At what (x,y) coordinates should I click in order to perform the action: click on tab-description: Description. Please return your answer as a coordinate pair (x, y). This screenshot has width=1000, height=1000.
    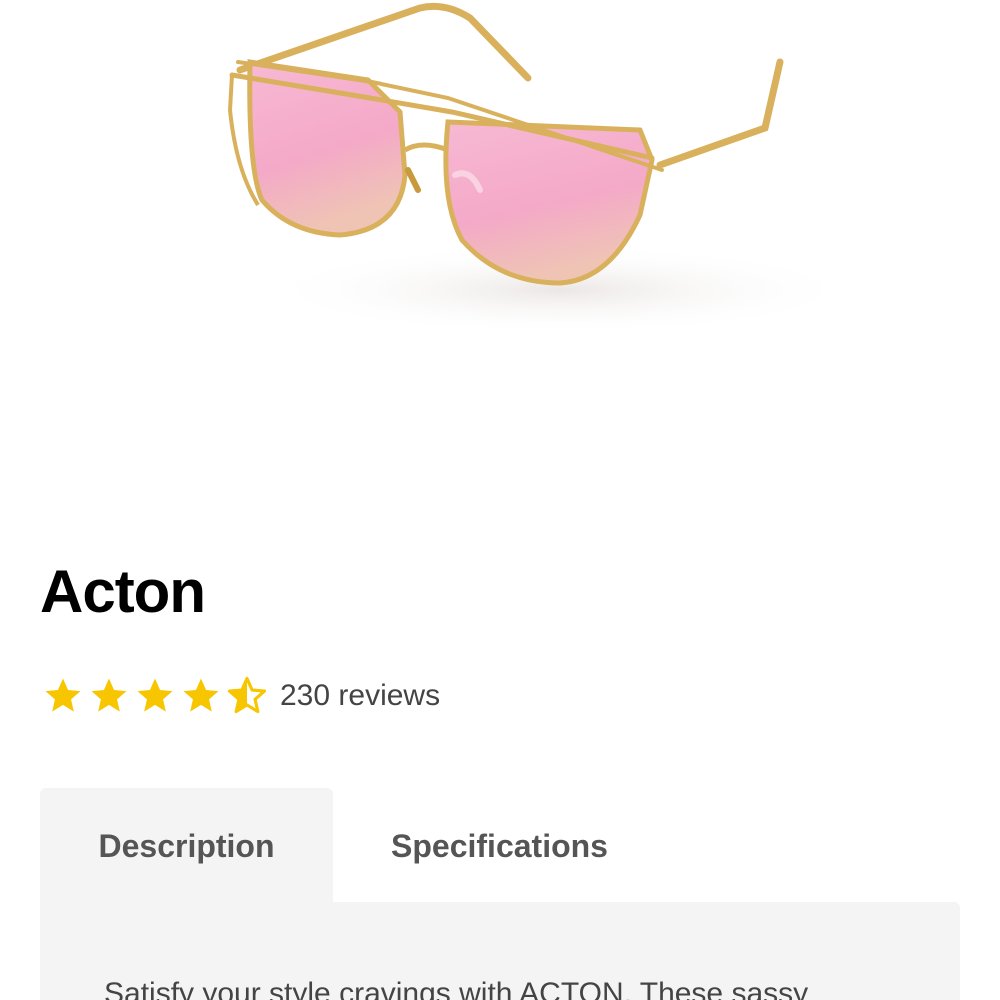
    Looking at the image, I should click on (186, 846).